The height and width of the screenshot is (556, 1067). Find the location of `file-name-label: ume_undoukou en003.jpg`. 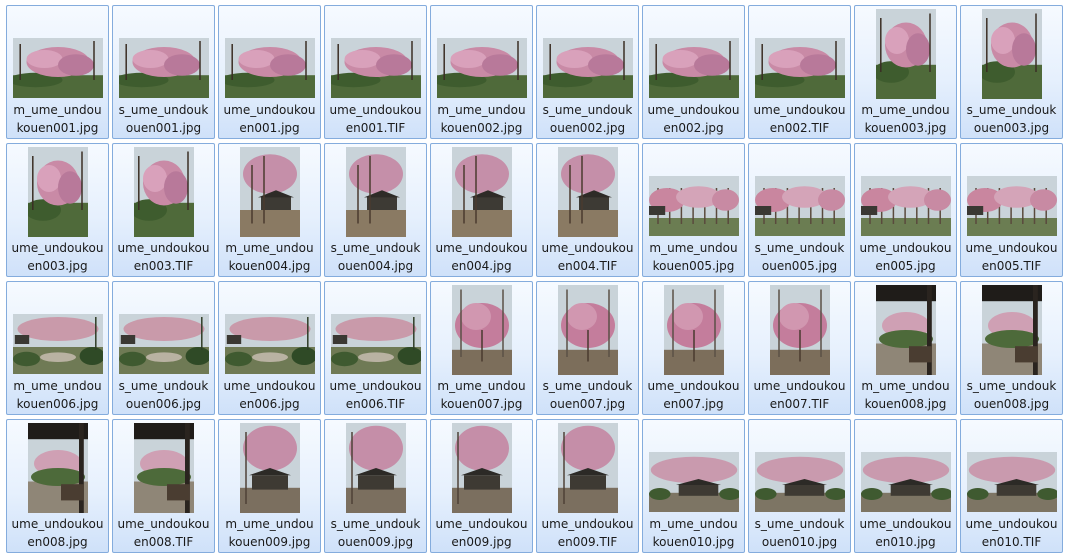

file-name-label: ume_undoukou en003.jpg is located at coordinates (57, 257).